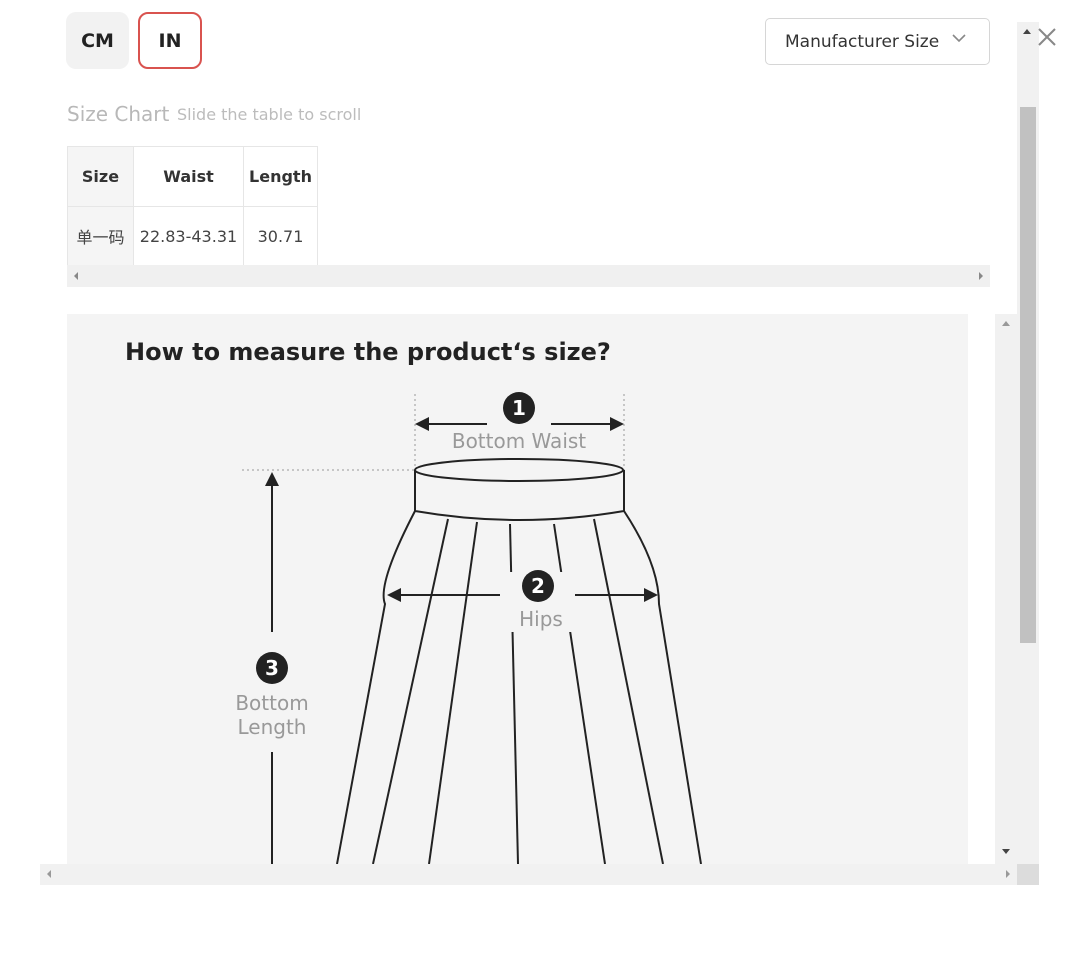  I want to click on column-header-waist: Waist, so click(188, 176).